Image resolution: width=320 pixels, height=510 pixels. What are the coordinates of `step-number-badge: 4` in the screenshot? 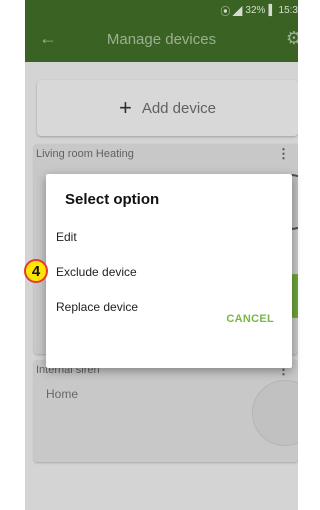 It's located at (36, 271).